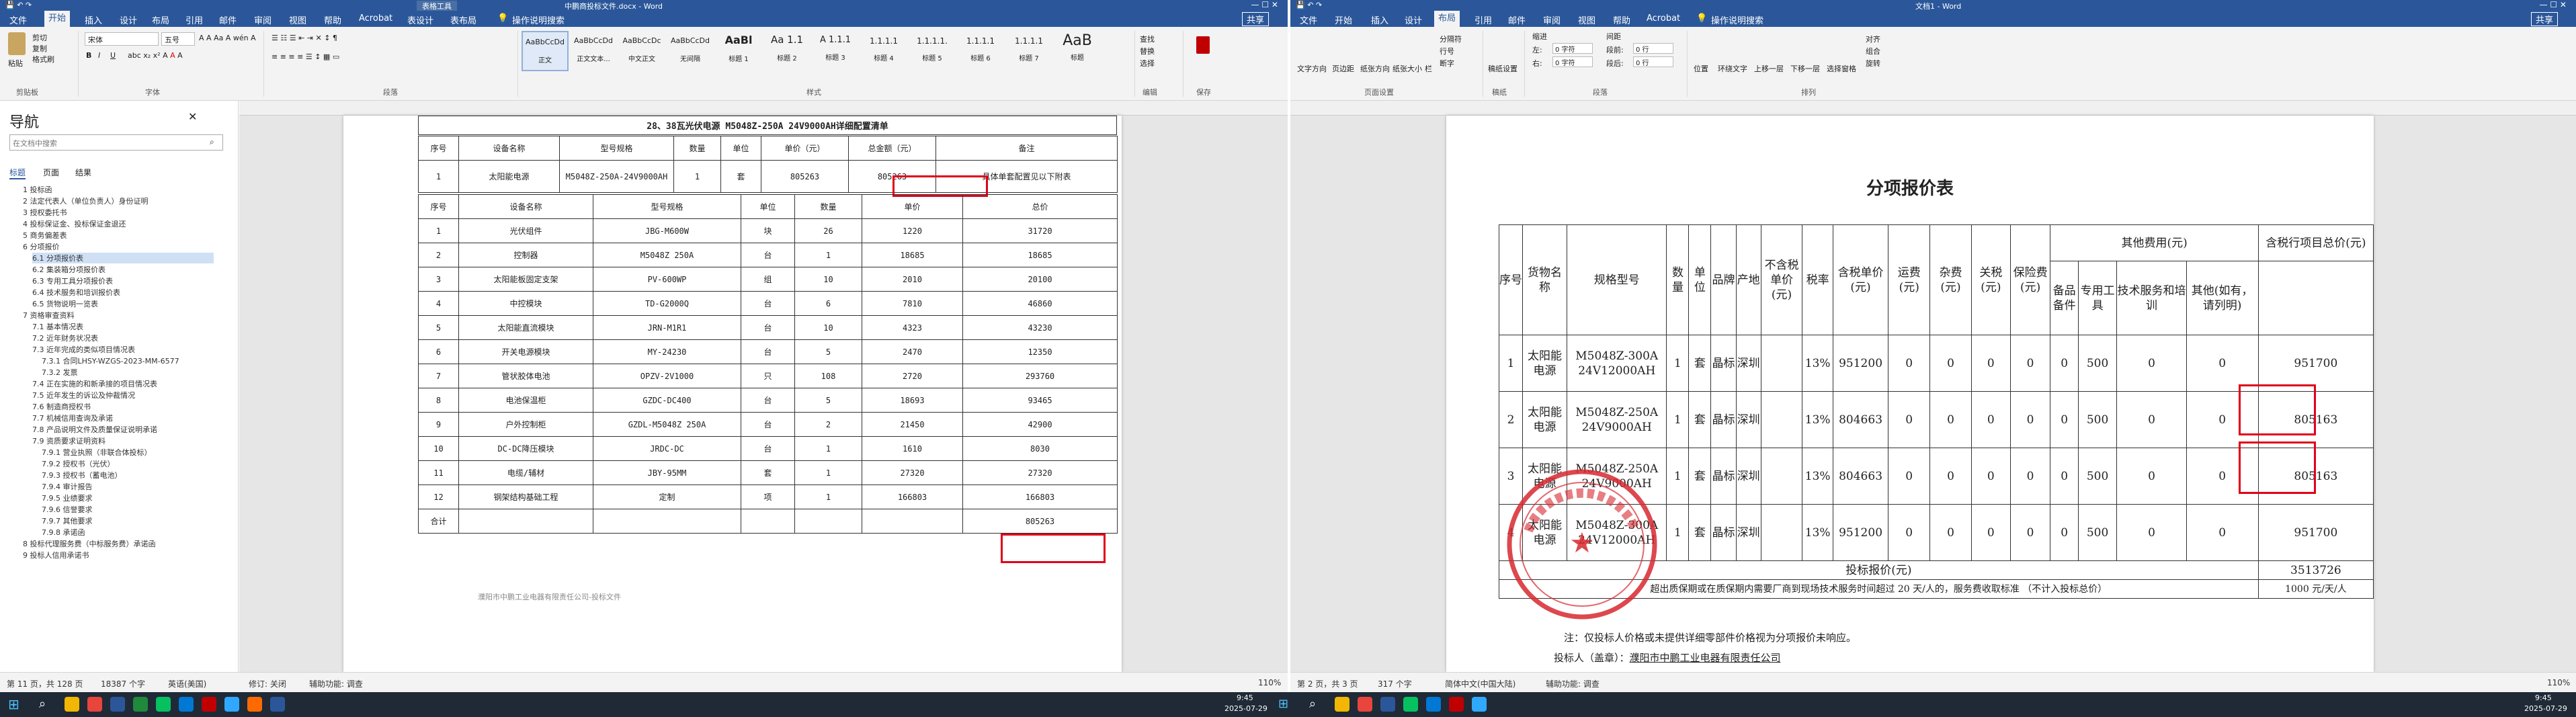 This screenshot has width=2576, height=717. What do you see at coordinates (94, 383) in the screenshot?
I see `nav-heading-item: 7.4 正在实施的和新承接的项目情况表` at bounding box center [94, 383].